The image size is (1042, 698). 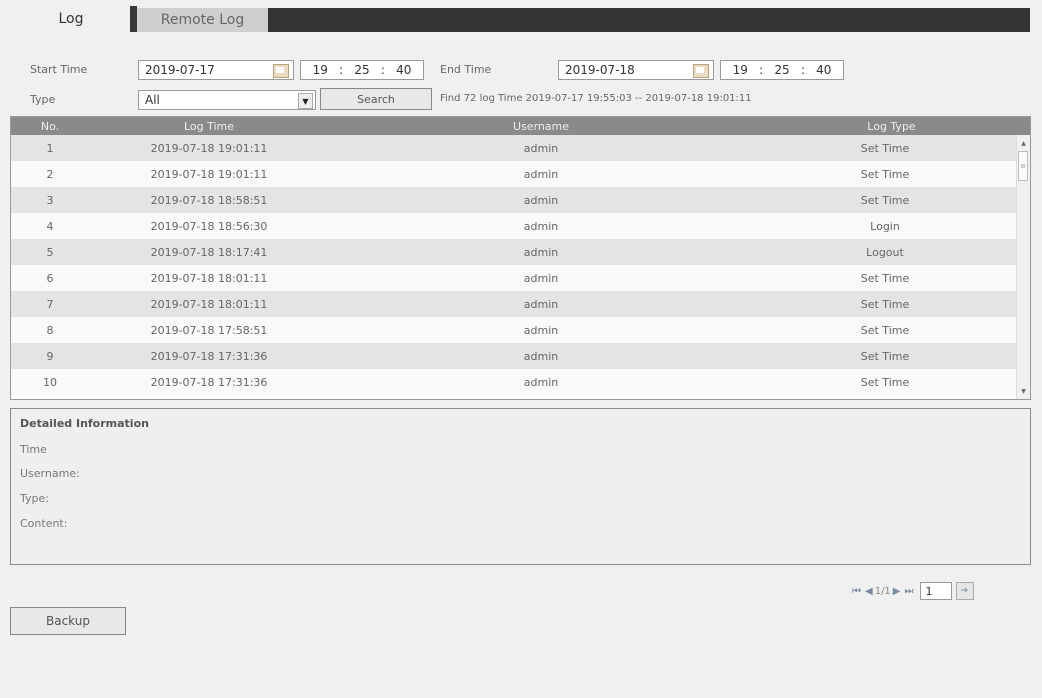 What do you see at coordinates (515, 16) in the screenshot?
I see `tab-bar: Log Remote Log` at bounding box center [515, 16].